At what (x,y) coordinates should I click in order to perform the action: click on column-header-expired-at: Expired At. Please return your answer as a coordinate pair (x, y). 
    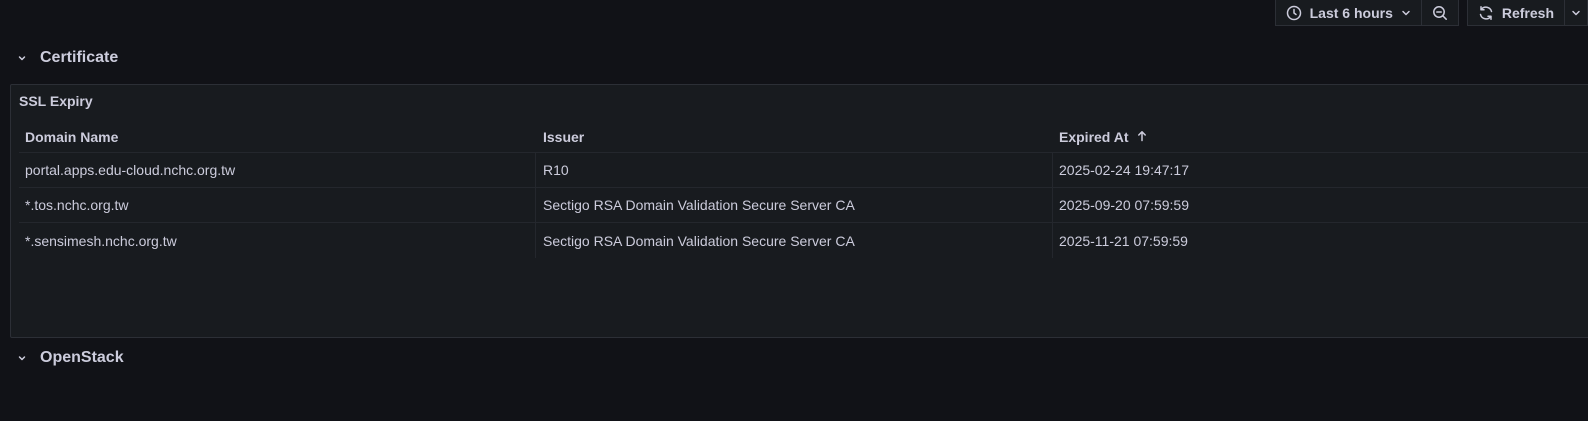
    Looking at the image, I should click on (1320, 136).